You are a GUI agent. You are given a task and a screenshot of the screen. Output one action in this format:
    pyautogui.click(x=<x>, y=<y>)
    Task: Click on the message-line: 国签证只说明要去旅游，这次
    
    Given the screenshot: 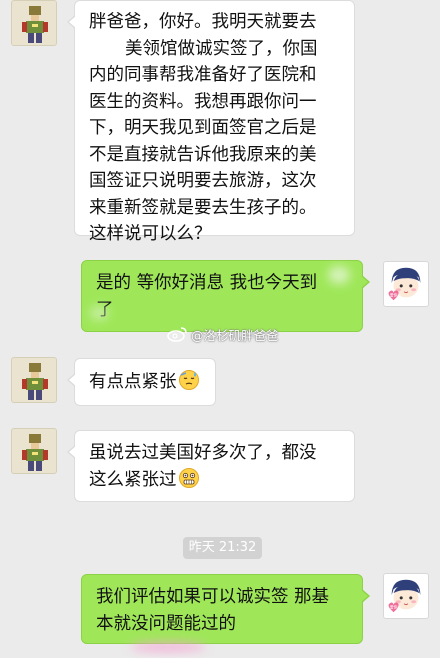 What is the action you would take?
    pyautogui.click(x=203, y=181)
    